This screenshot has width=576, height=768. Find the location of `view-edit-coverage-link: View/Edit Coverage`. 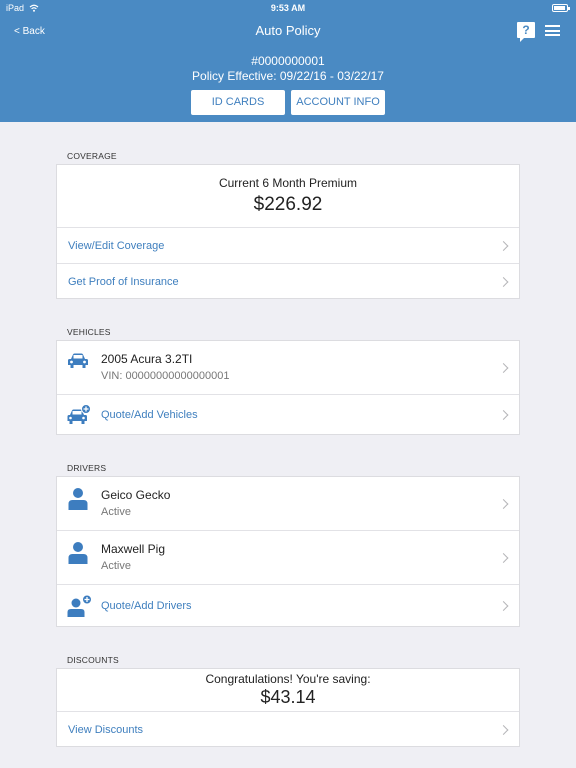

view-edit-coverage-link: View/Edit Coverage is located at coordinates (116, 246).